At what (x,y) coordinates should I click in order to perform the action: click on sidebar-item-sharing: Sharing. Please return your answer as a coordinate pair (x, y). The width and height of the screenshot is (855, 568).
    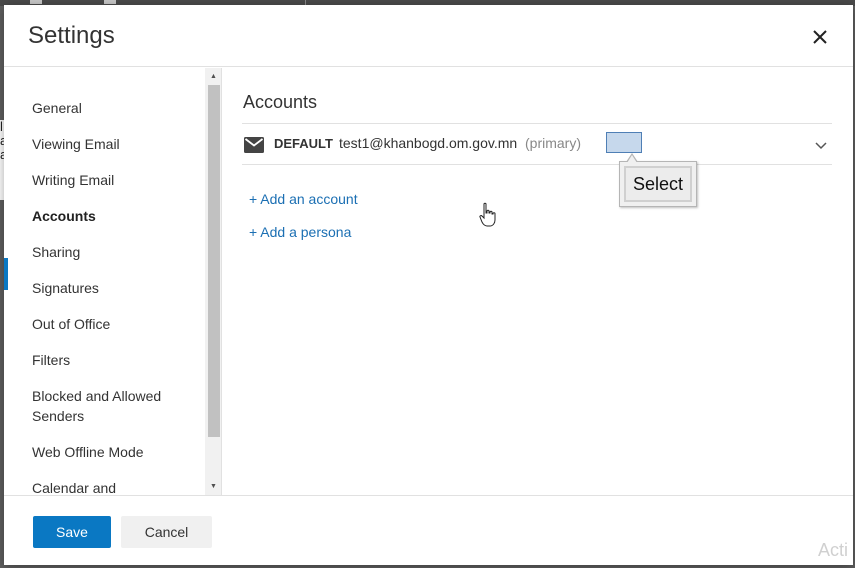
    Looking at the image, I should click on (117, 252).